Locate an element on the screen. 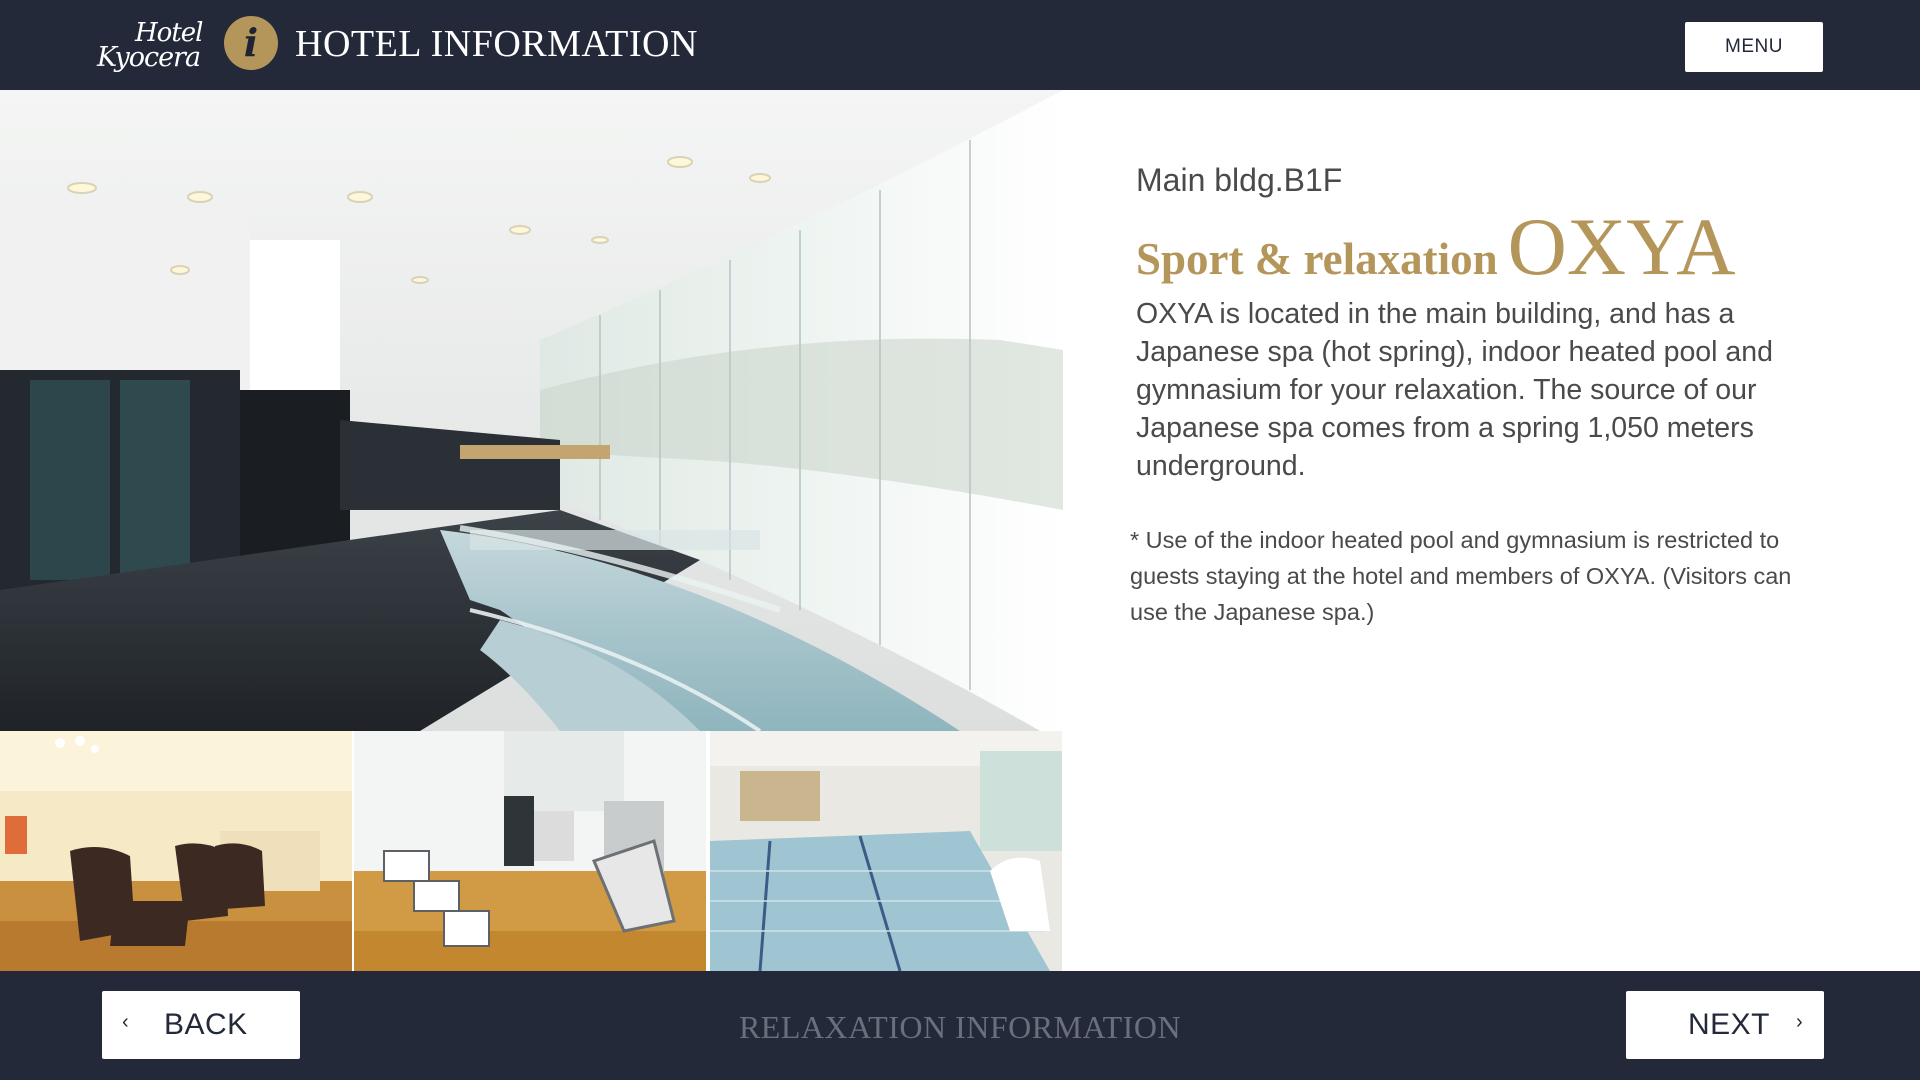  gymnasium-photo is located at coordinates (530, 851).